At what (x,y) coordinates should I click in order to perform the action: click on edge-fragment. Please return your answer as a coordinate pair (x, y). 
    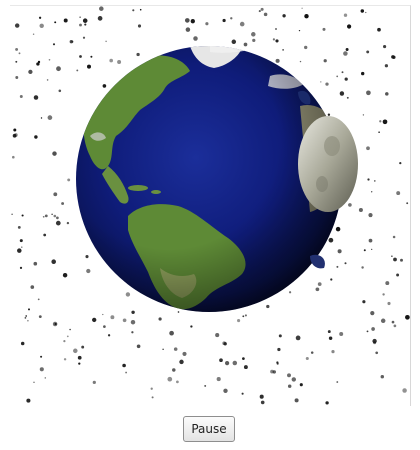
    Looking at the image, I should click on (317, 261).